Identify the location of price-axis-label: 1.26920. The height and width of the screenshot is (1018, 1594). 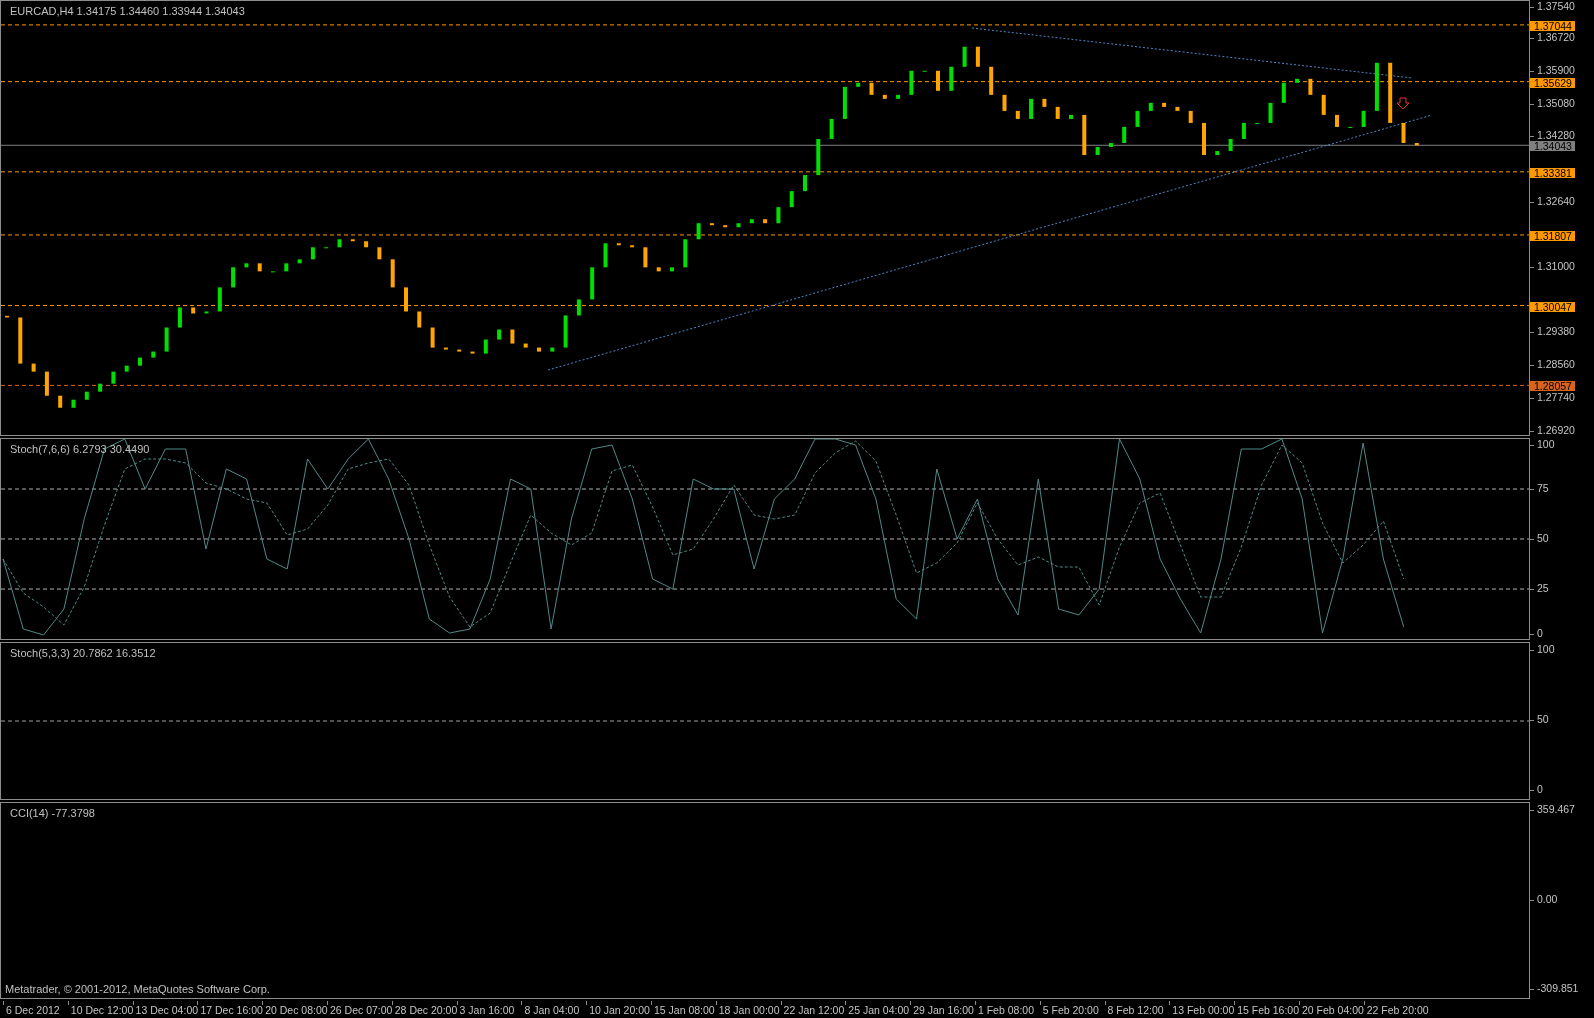
(1552, 430).